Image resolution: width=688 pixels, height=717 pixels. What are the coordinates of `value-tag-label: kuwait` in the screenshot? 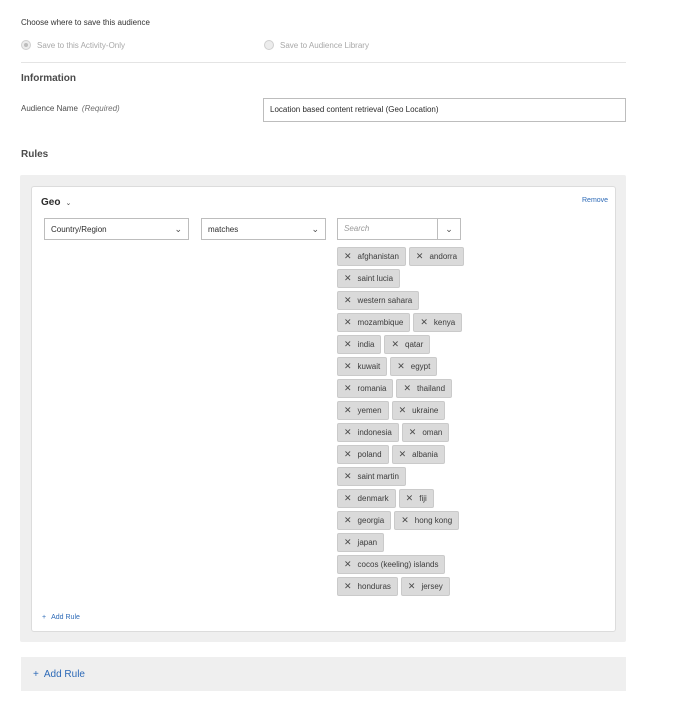 It's located at (369, 366).